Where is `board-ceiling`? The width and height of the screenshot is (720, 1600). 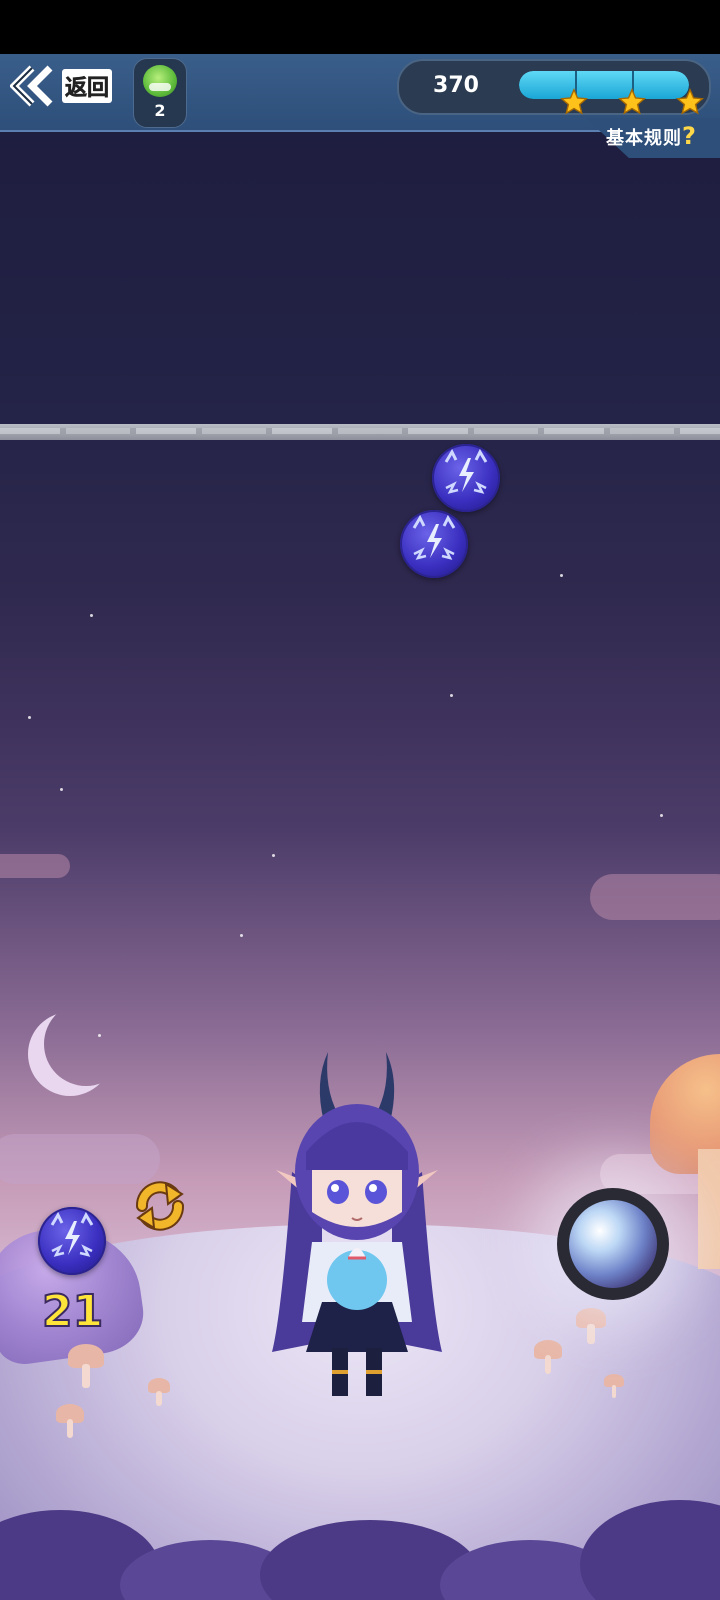
board-ceiling is located at coordinates (360, 432).